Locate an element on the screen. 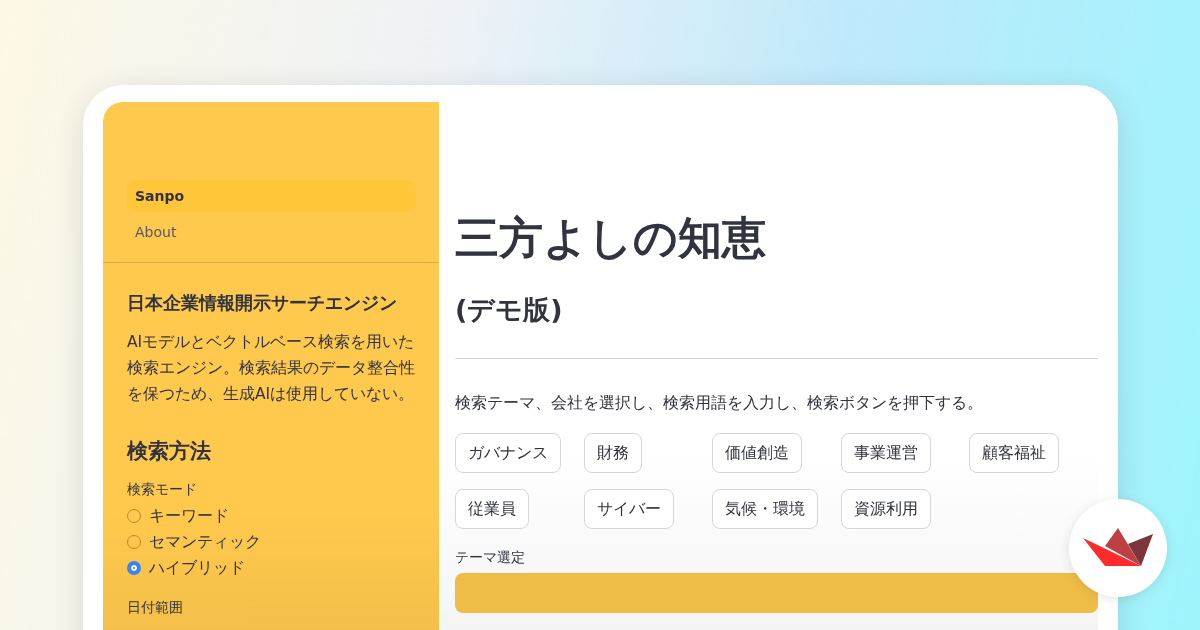 The image size is (1200, 630). theme-button: 事業運営 is located at coordinates (885, 453).